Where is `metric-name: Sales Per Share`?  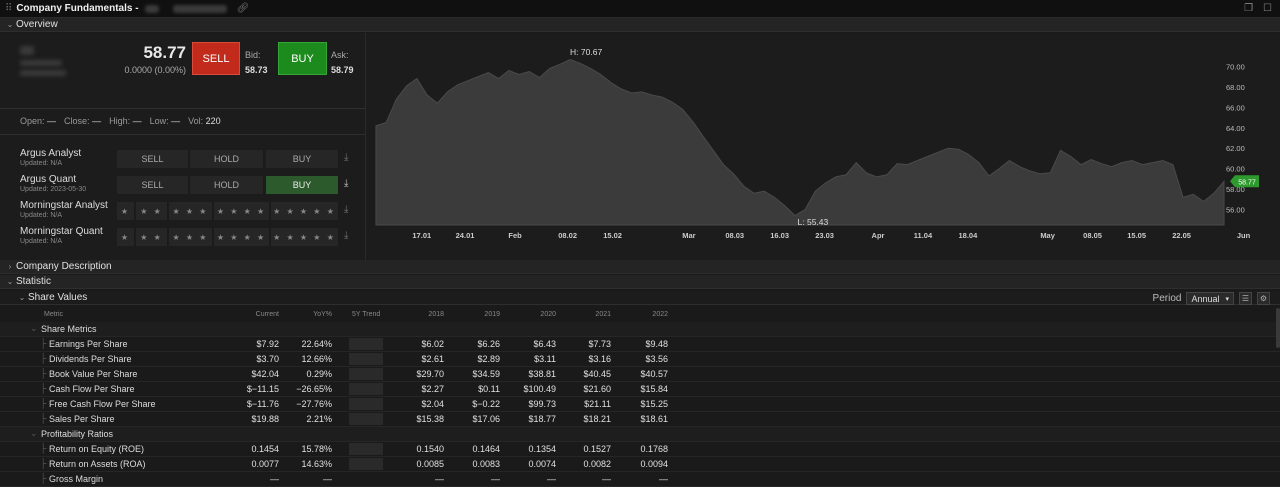 metric-name: Sales Per Share is located at coordinates (82, 419).